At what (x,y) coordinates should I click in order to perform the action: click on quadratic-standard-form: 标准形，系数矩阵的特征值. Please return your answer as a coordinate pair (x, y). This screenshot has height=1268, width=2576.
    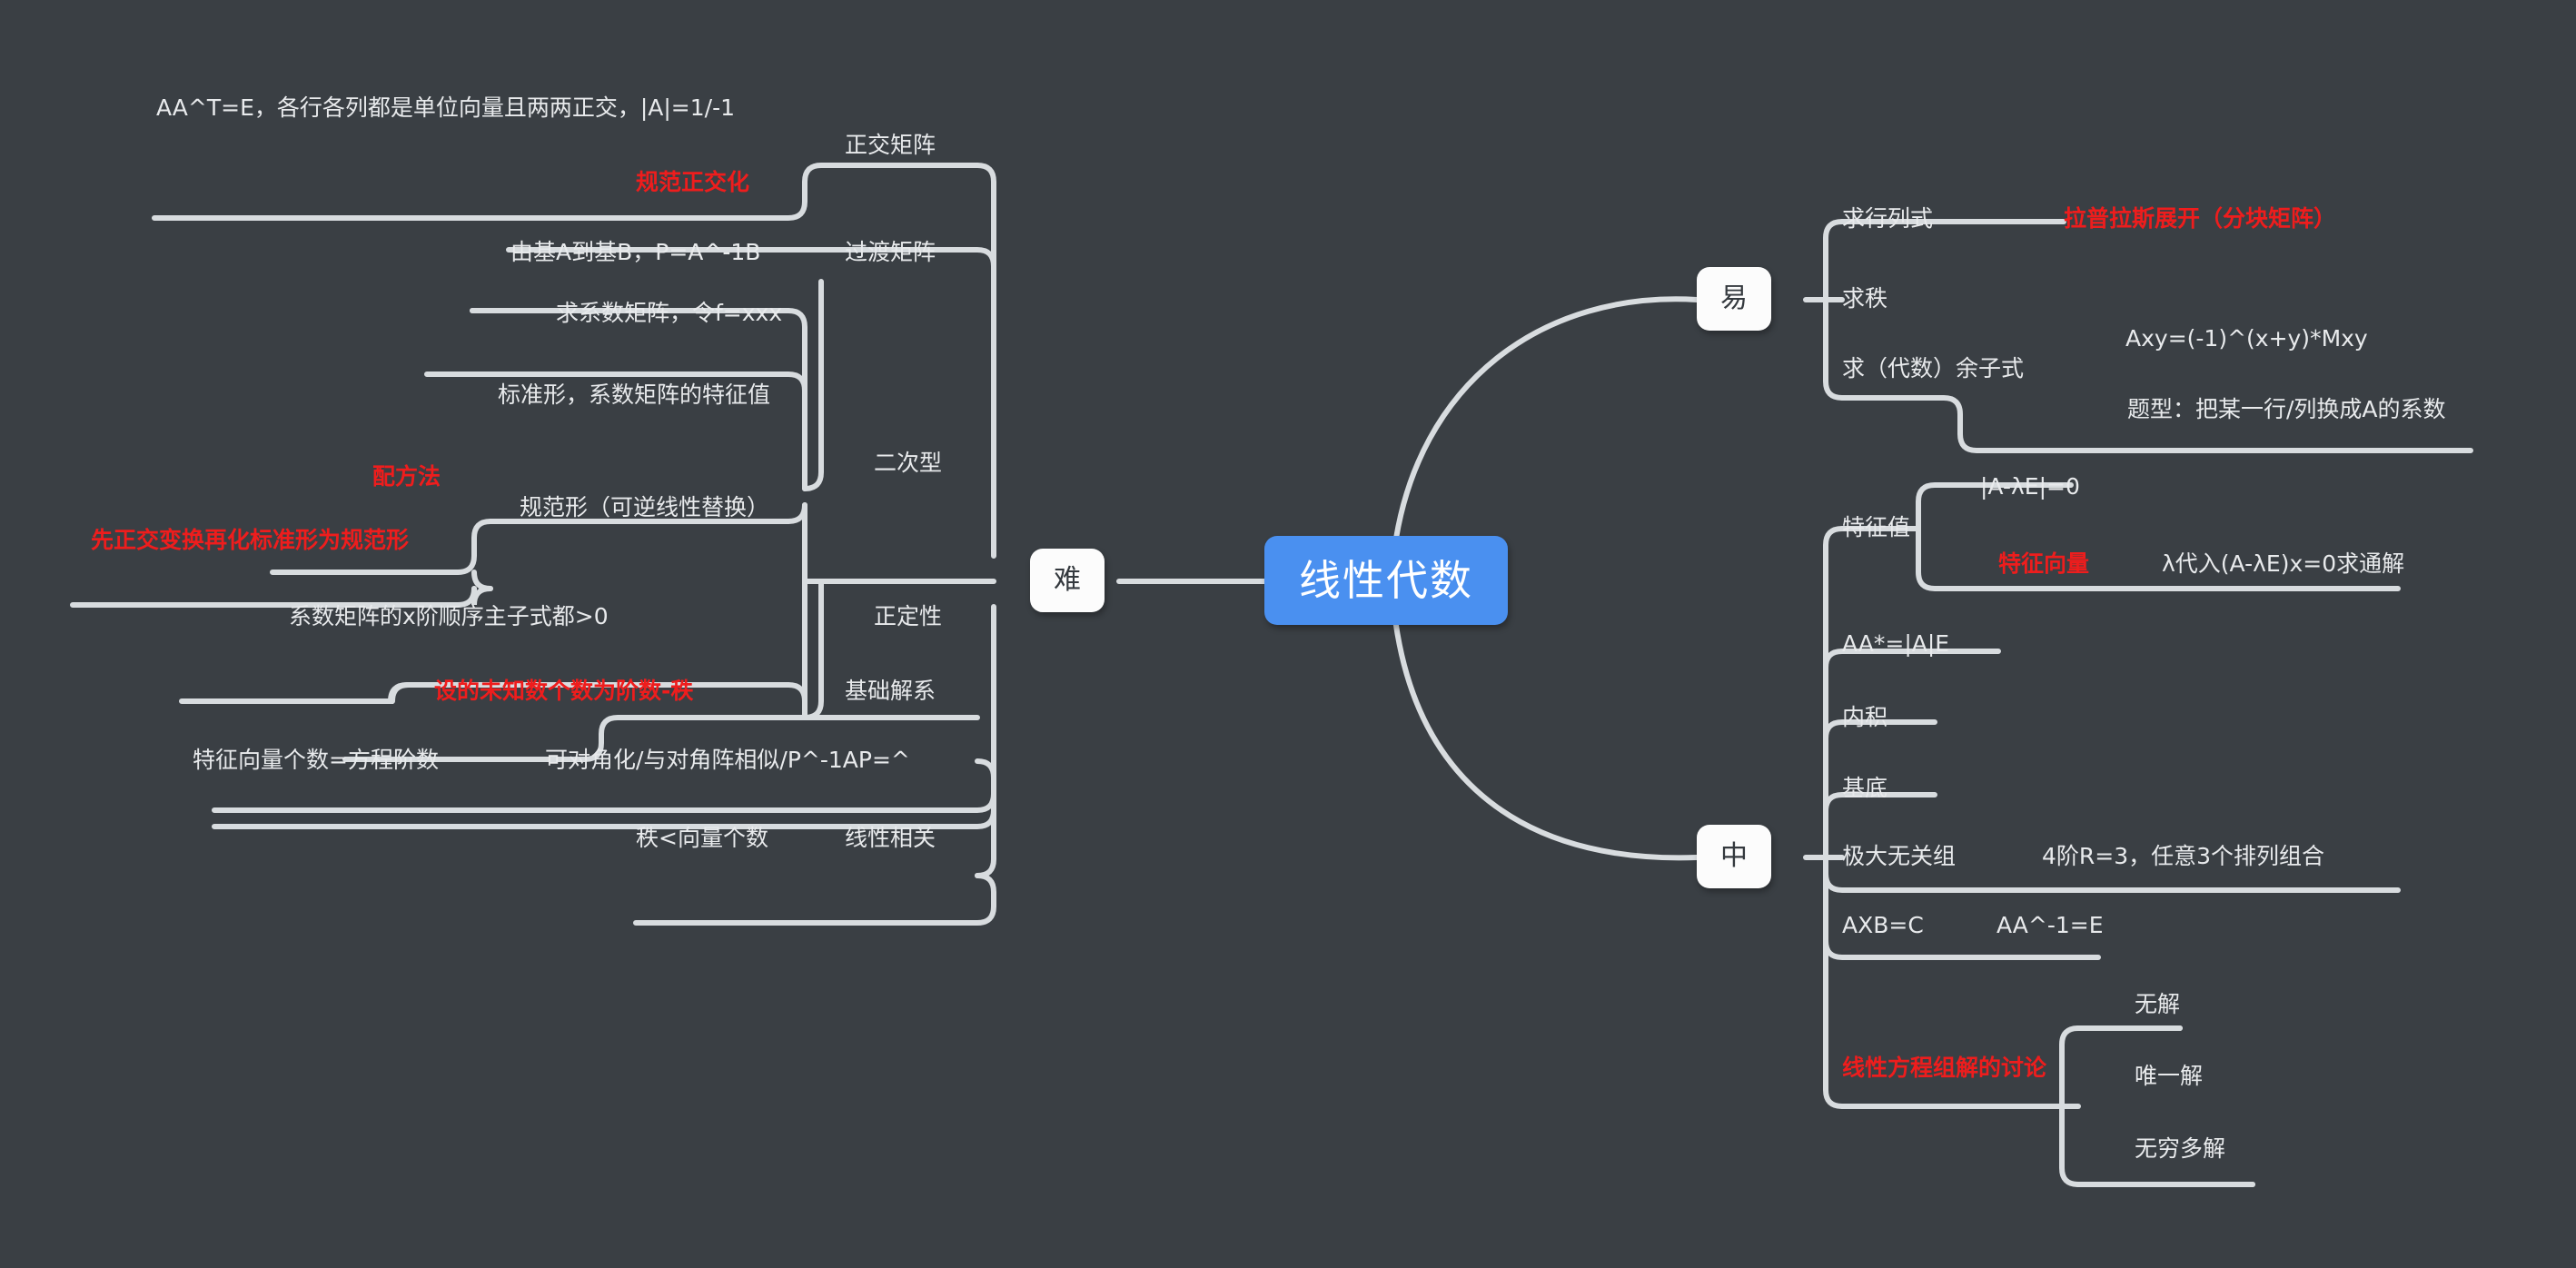
    Looking at the image, I should click on (634, 394).